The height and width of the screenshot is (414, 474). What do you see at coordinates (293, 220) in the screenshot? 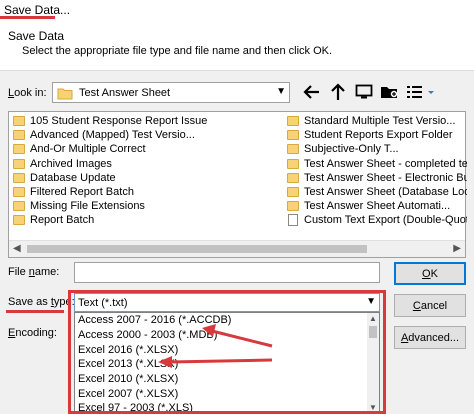
I see `document-icon` at bounding box center [293, 220].